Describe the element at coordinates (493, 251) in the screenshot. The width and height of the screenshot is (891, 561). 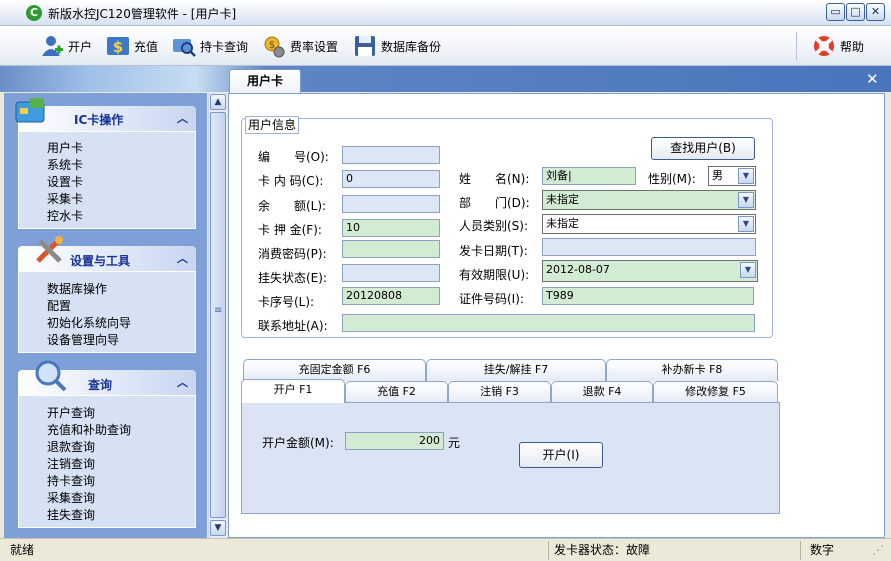
I see `issue-date-label: 发卡日期(T):` at that location.